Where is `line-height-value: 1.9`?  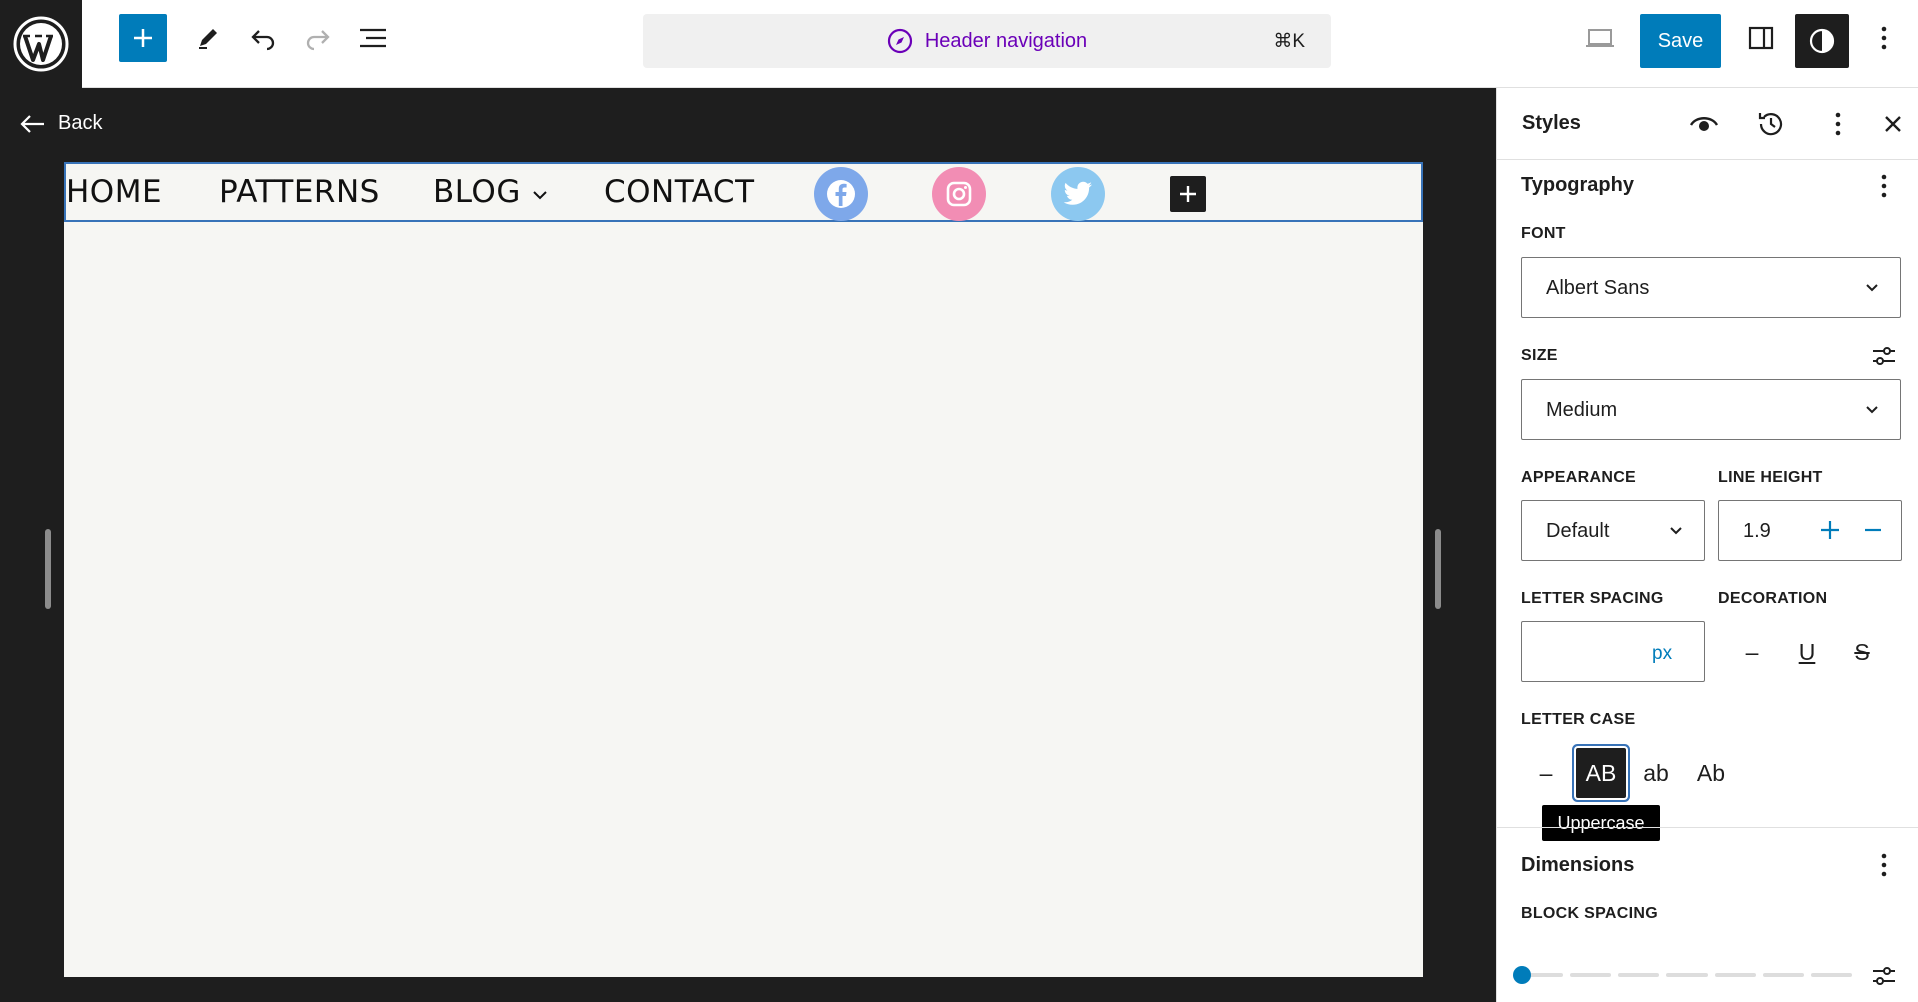 line-height-value: 1.9 is located at coordinates (1757, 531).